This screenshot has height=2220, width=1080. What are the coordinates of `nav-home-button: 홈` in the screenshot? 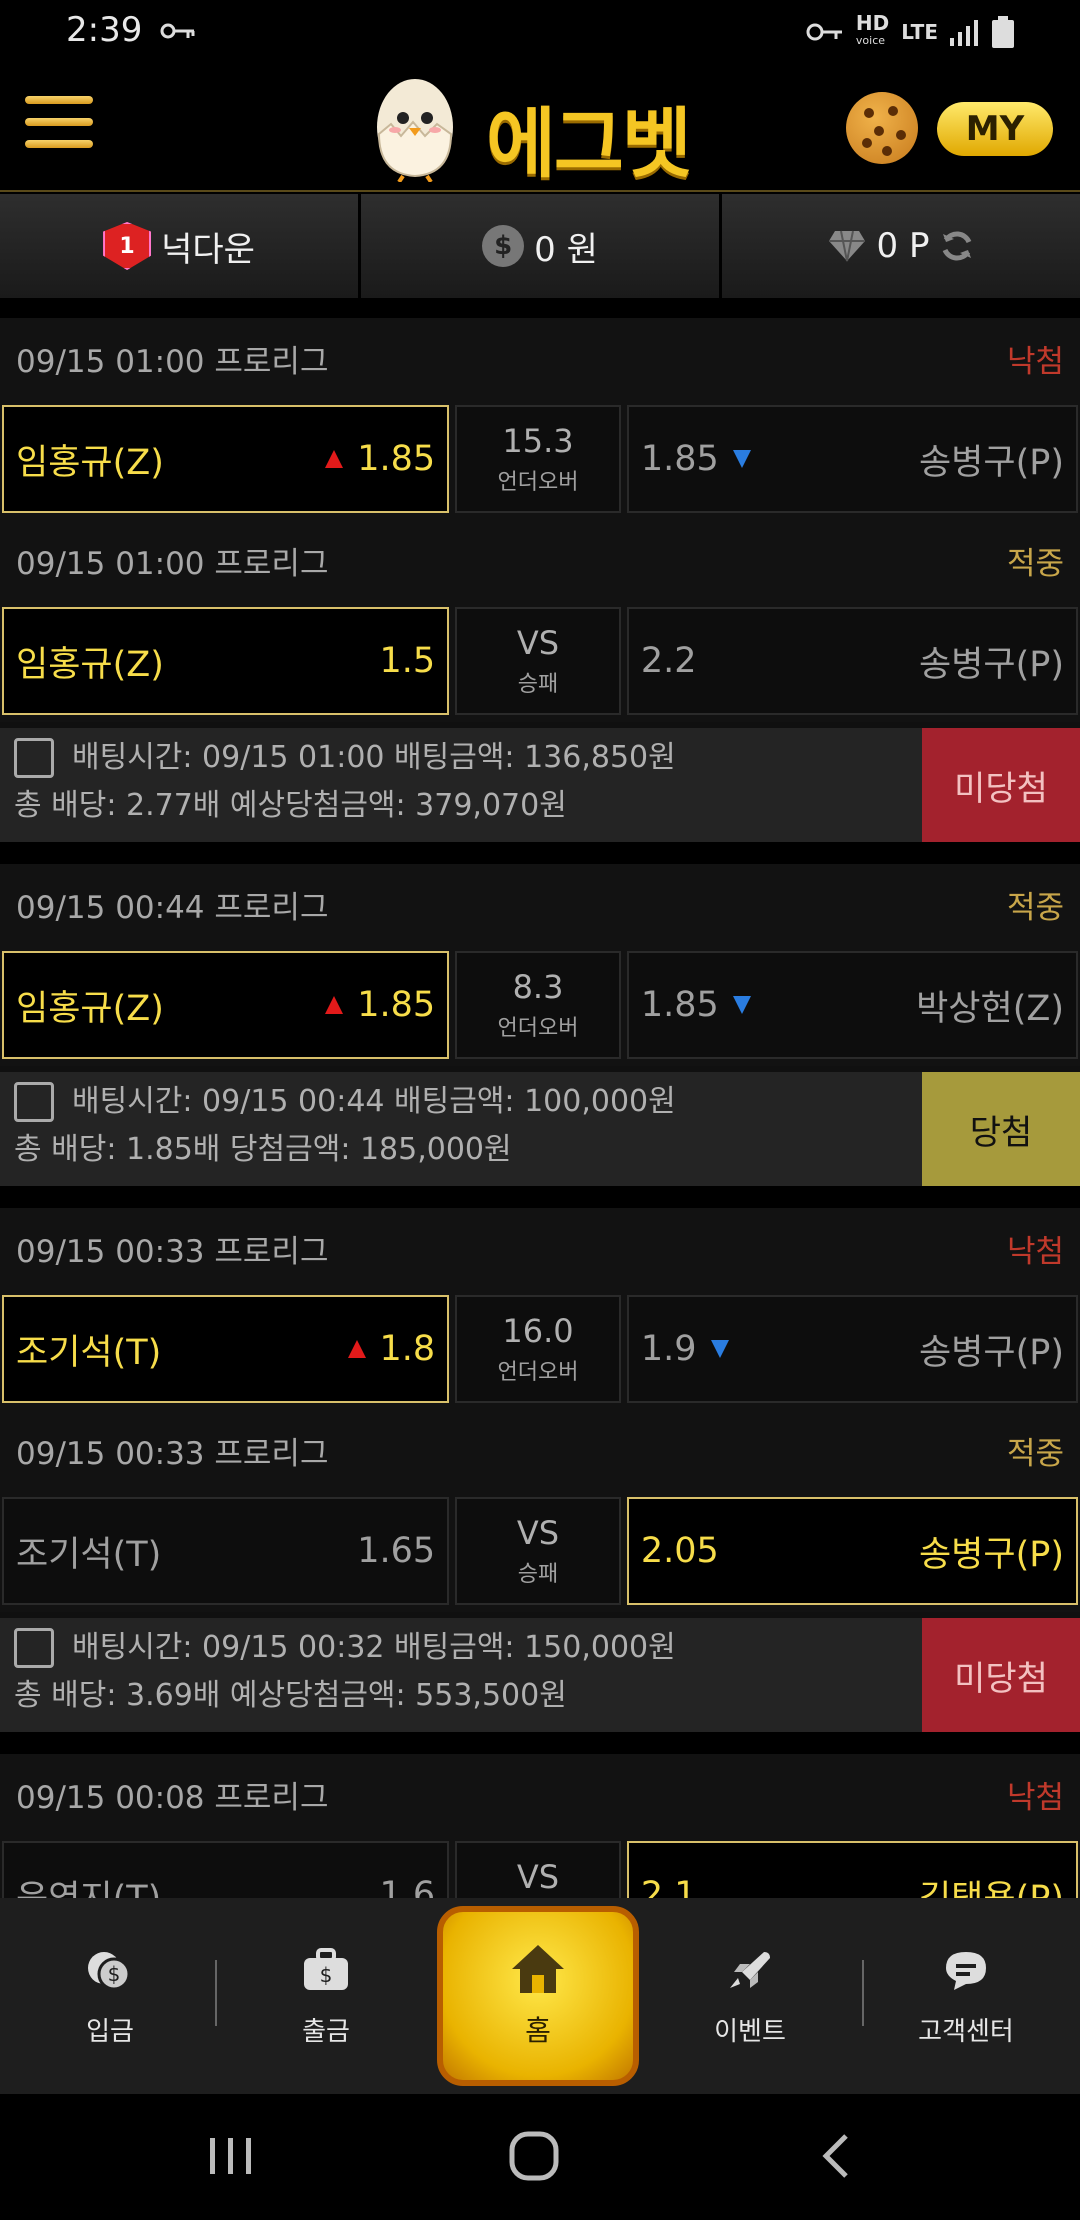 It's located at (538, 1996).